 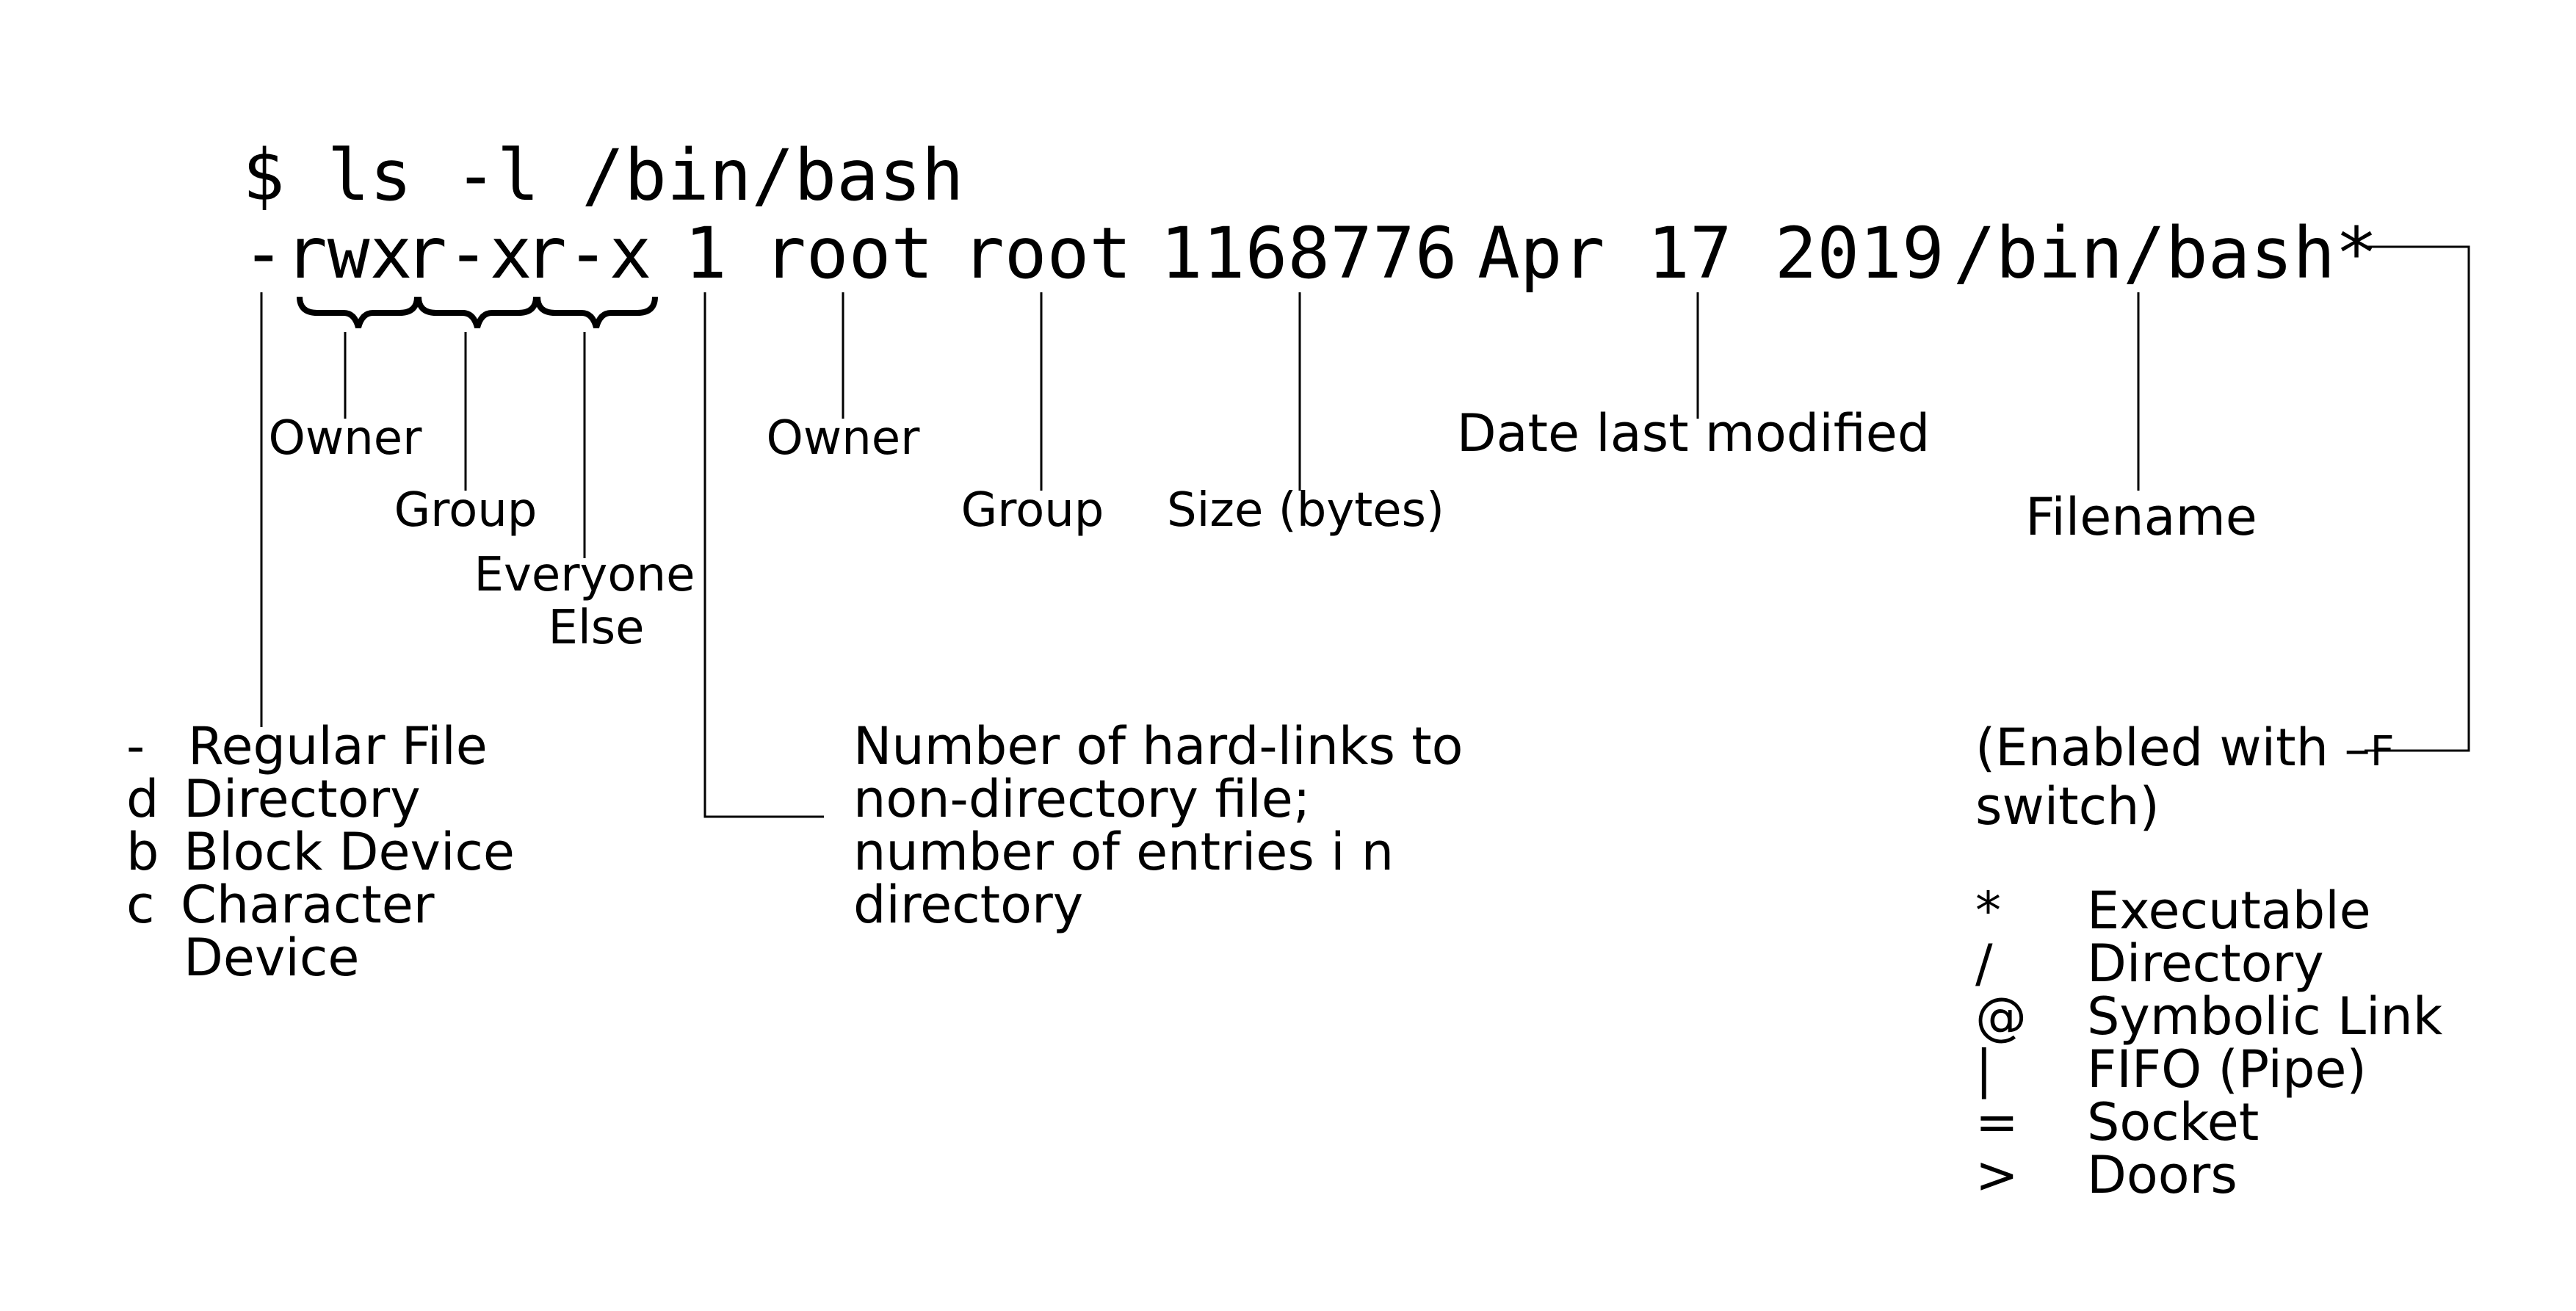 What do you see at coordinates (2173, 1122) in the screenshot?
I see `indicator-meaning: Socket` at bounding box center [2173, 1122].